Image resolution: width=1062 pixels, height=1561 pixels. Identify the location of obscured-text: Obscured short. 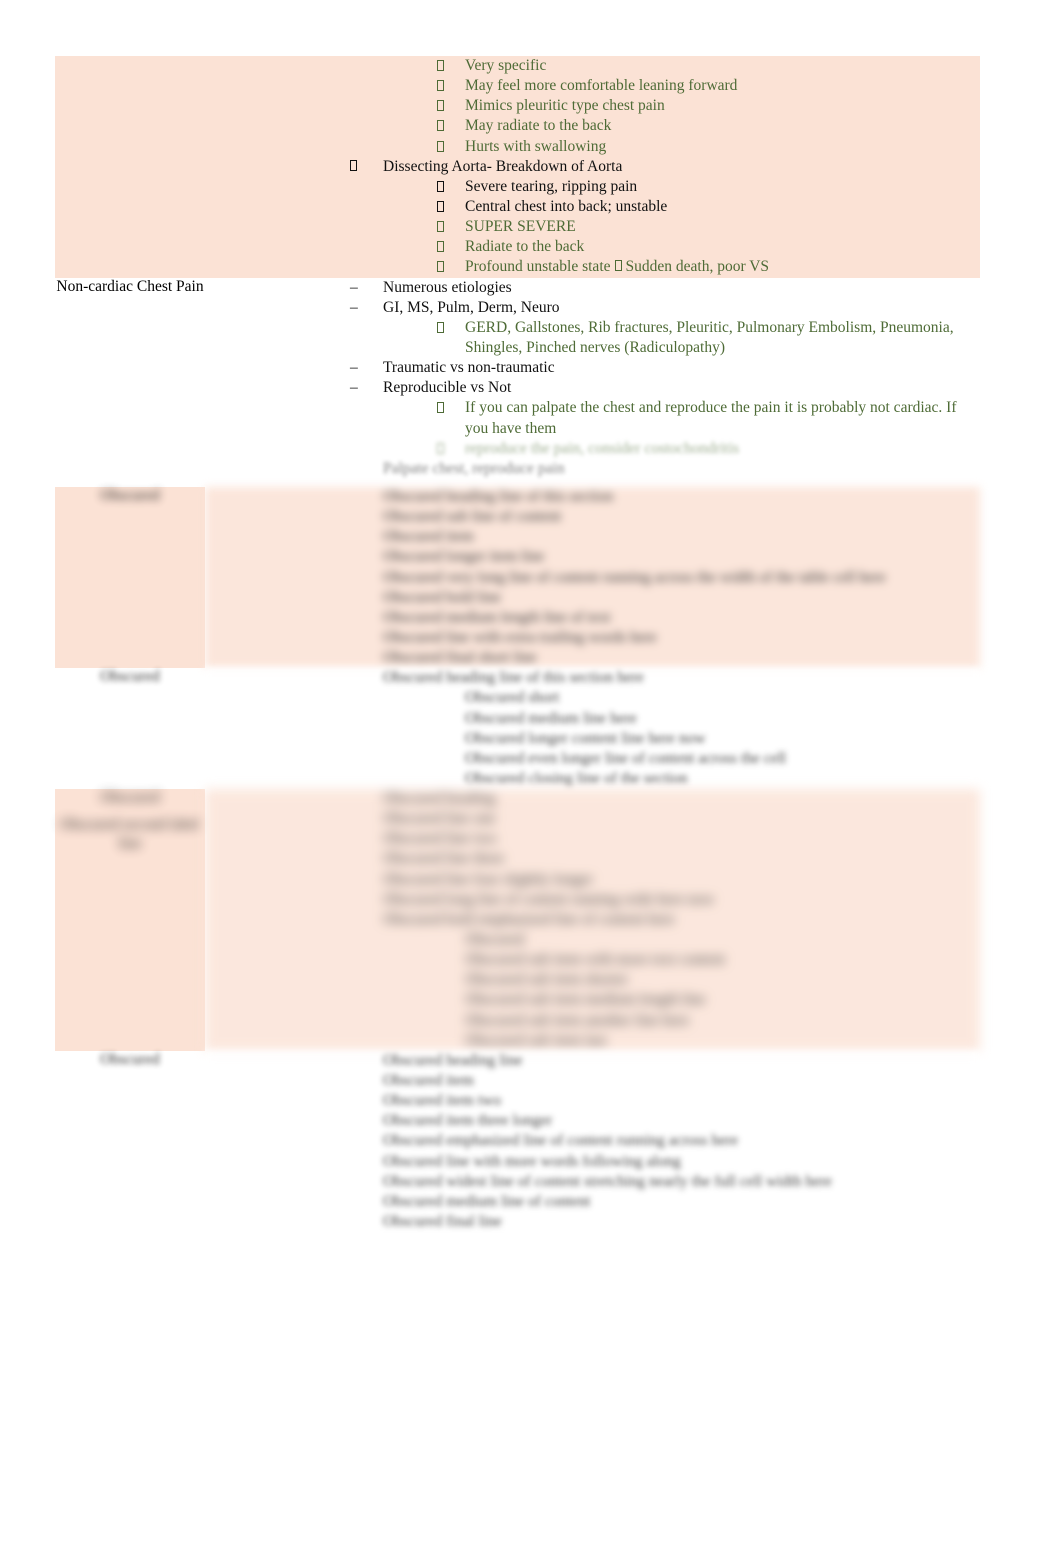
(512, 698).